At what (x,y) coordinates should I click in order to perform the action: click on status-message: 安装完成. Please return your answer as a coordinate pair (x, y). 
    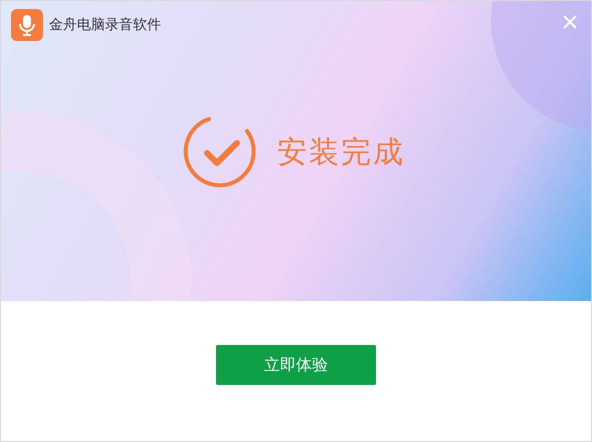
    Looking at the image, I should click on (341, 153).